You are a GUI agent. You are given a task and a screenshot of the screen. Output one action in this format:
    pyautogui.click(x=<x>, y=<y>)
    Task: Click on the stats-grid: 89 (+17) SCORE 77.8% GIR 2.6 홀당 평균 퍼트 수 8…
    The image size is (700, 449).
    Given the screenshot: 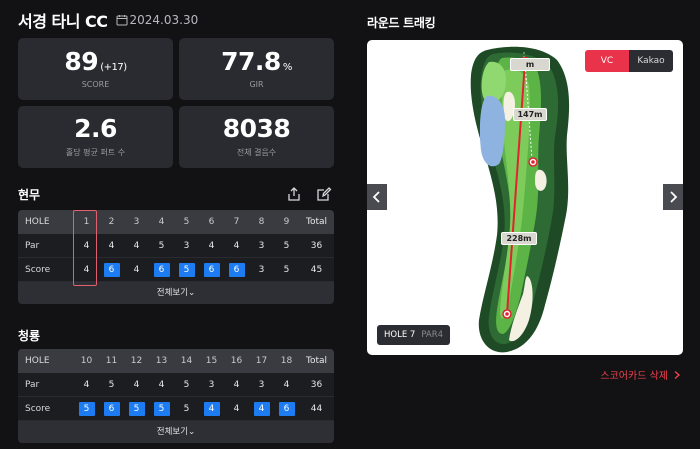 What is the action you would take?
    pyautogui.click(x=176, y=103)
    